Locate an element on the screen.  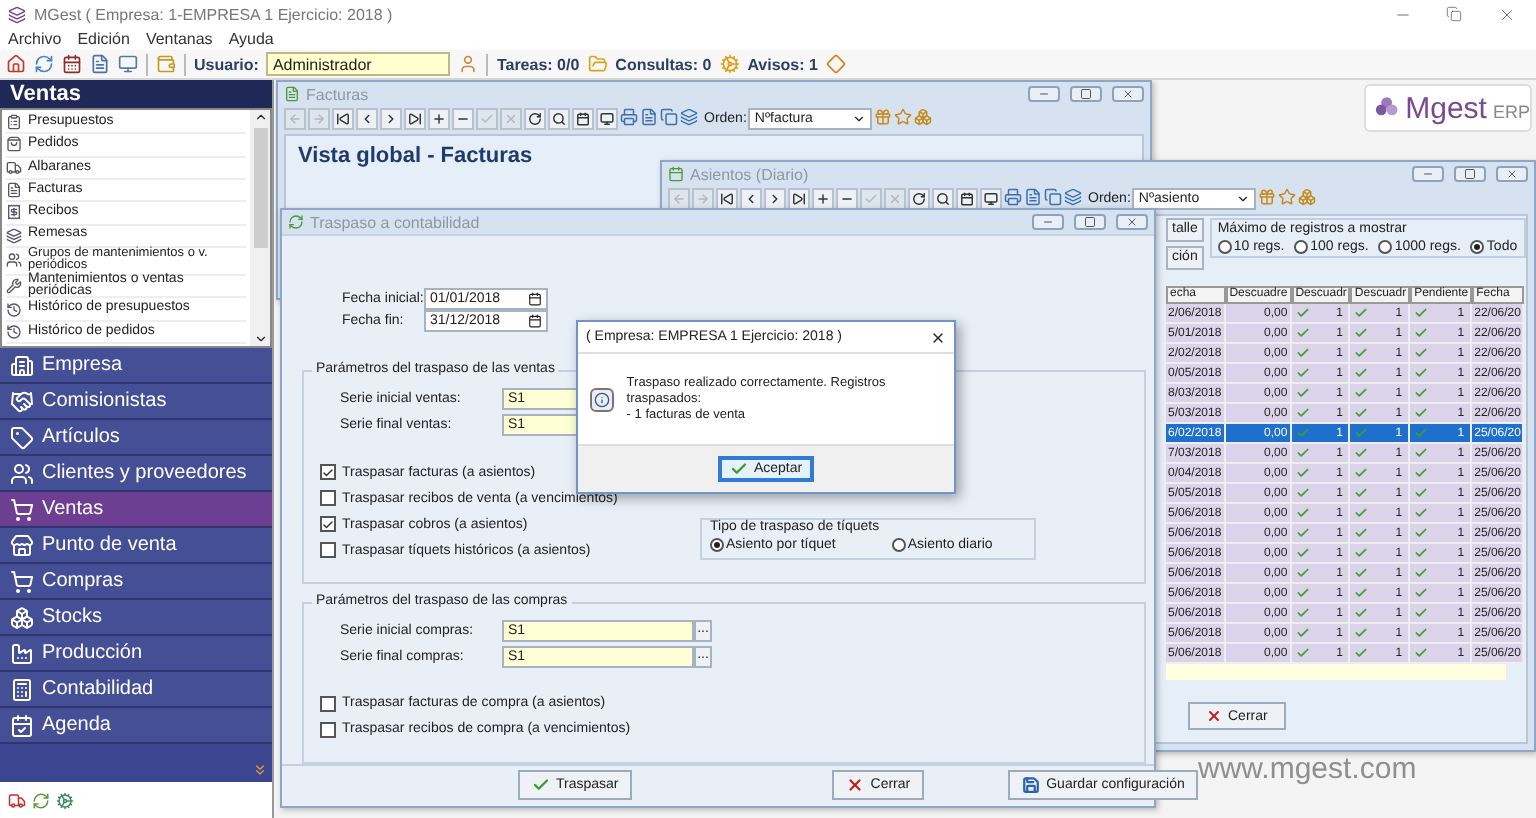
receipt-icon is located at coordinates (14, 212).